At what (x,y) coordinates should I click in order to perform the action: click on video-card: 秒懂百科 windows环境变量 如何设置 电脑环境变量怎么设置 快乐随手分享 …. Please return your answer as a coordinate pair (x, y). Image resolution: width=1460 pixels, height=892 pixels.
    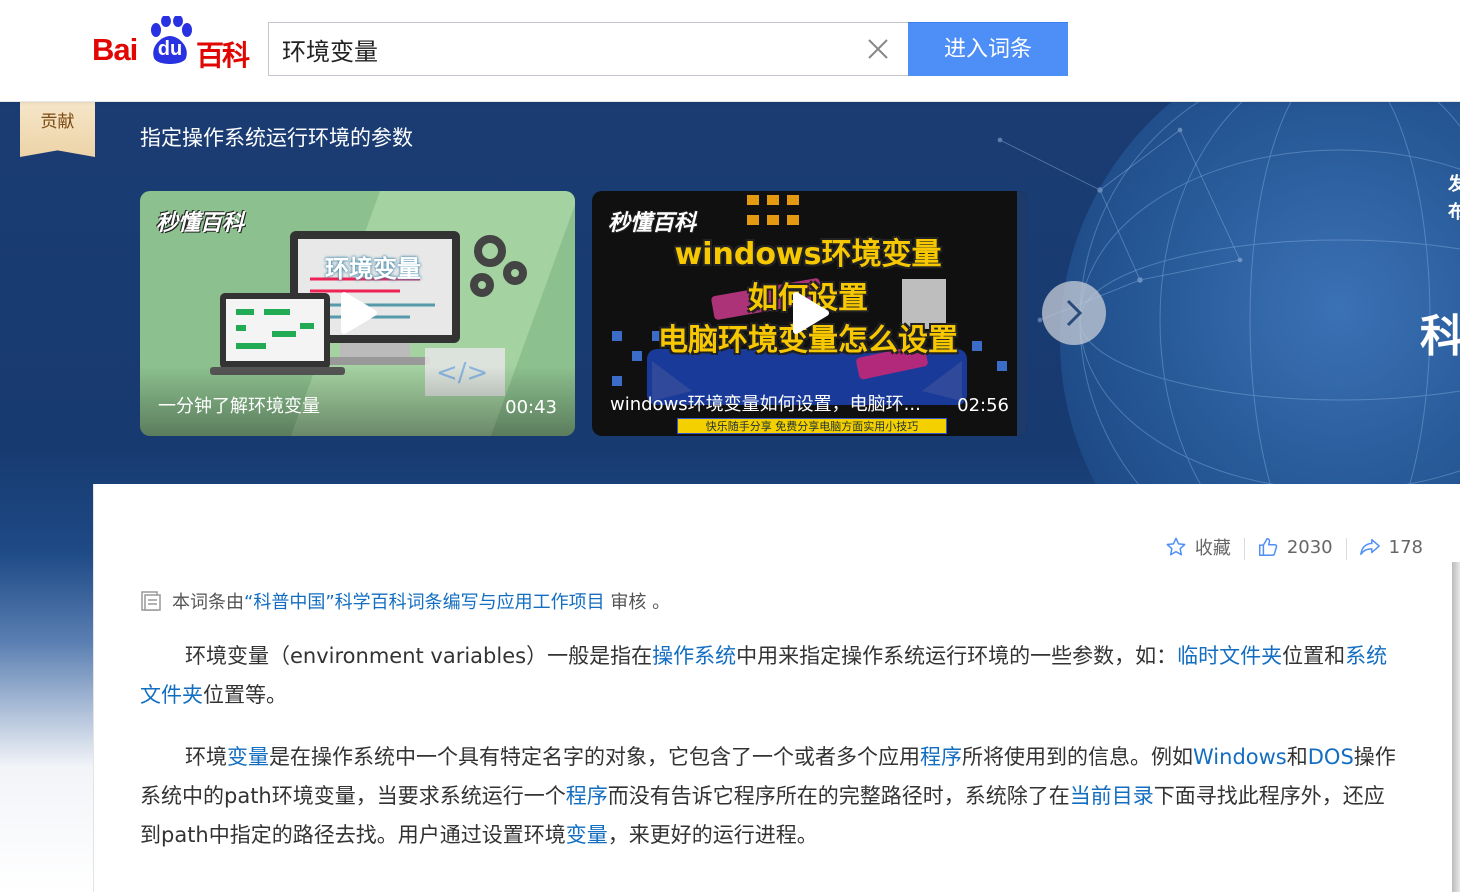
    Looking at the image, I should click on (809, 313).